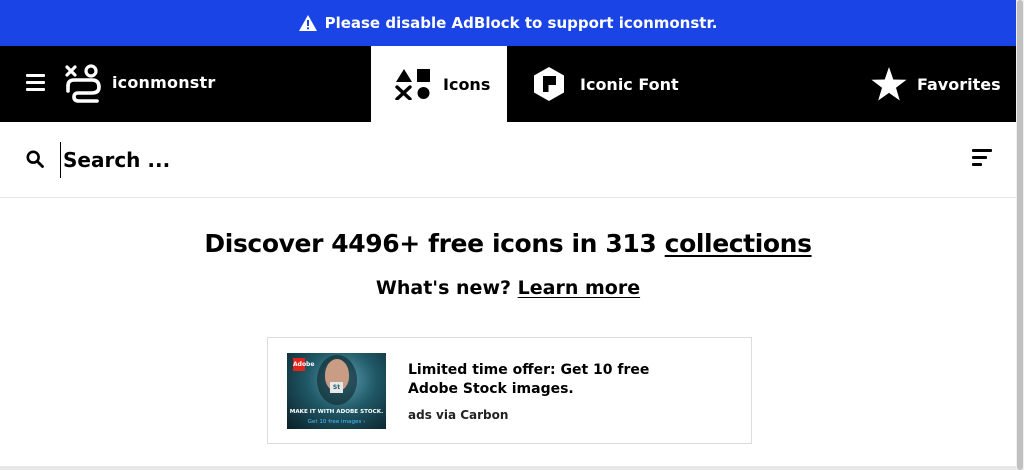  What do you see at coordinates (446, 288) in the screenshot?
I see `whats-new-text: What's new?` at bounding box center [446, 288].